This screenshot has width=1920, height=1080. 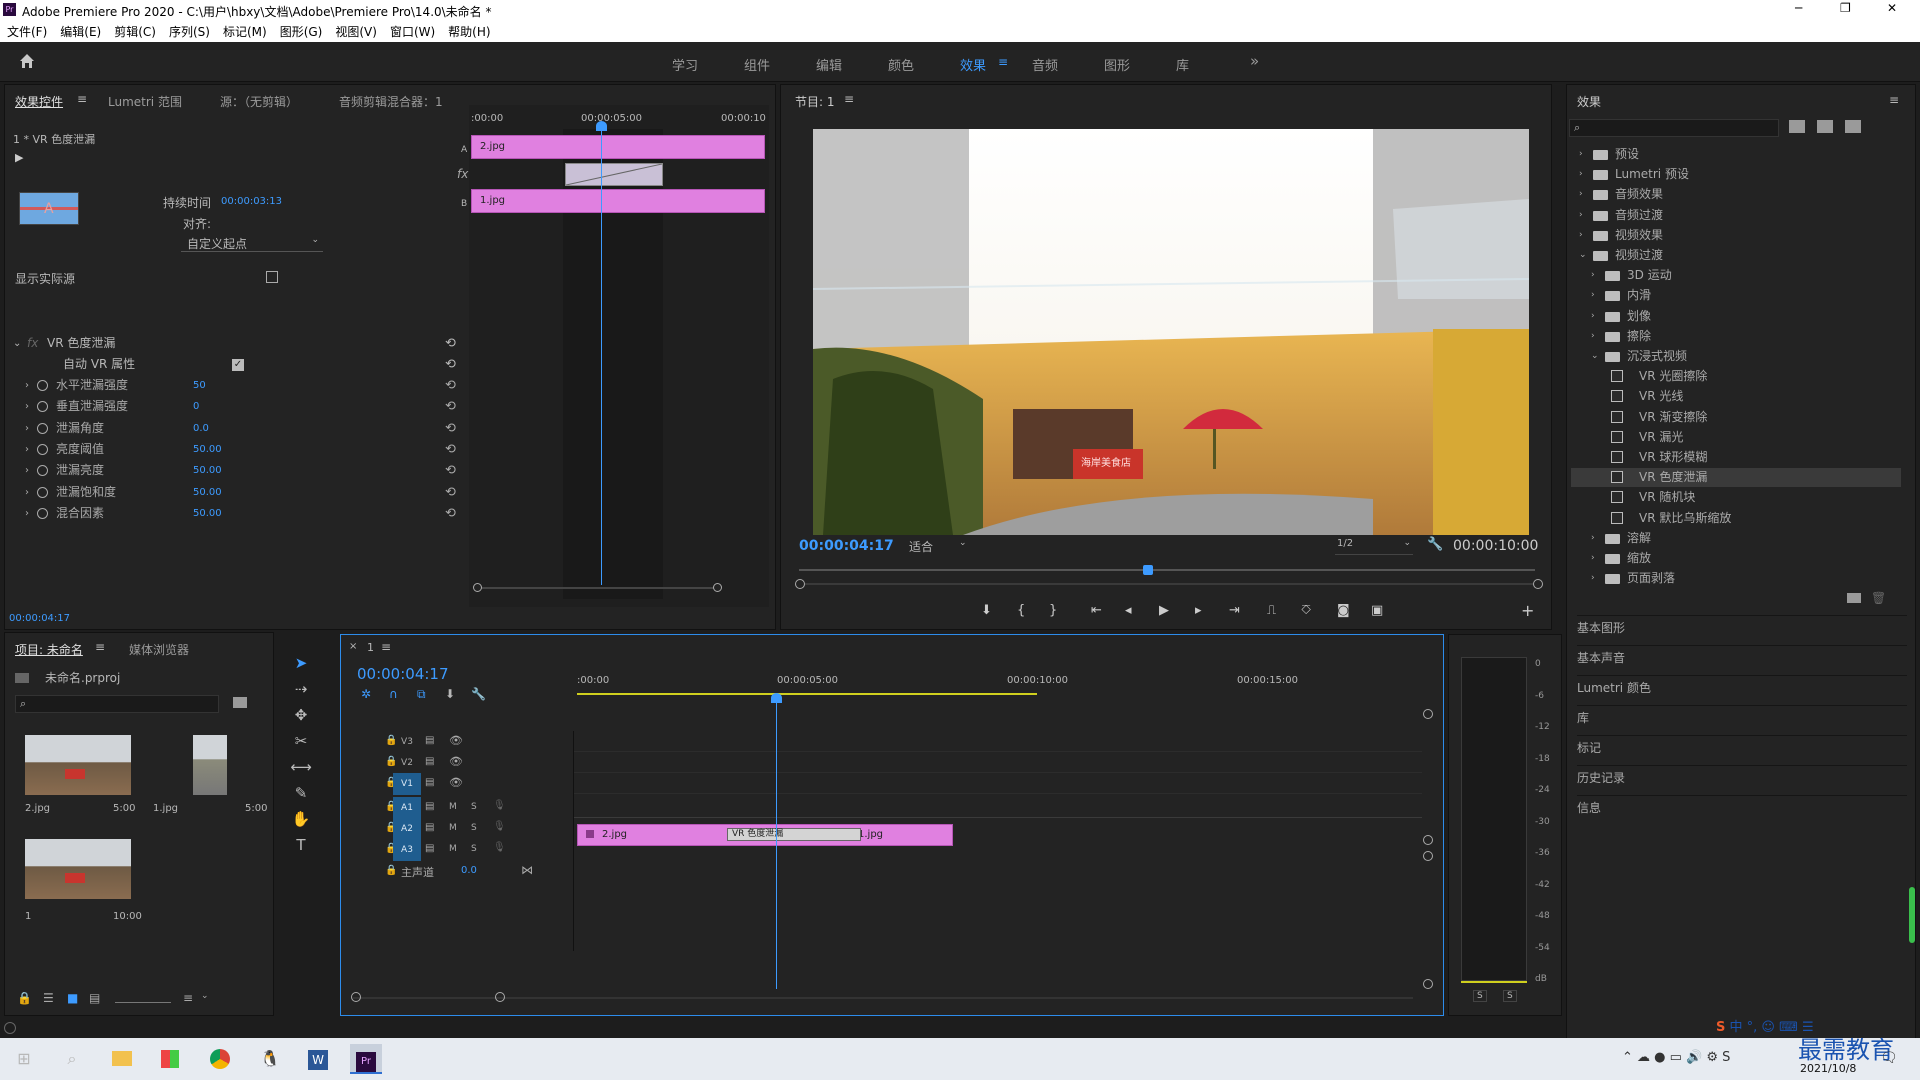 What do you see at coordinates (19, 157) in the screenshot?
I see `play-transition-icon: ▶` at bounding box center [19, 157].